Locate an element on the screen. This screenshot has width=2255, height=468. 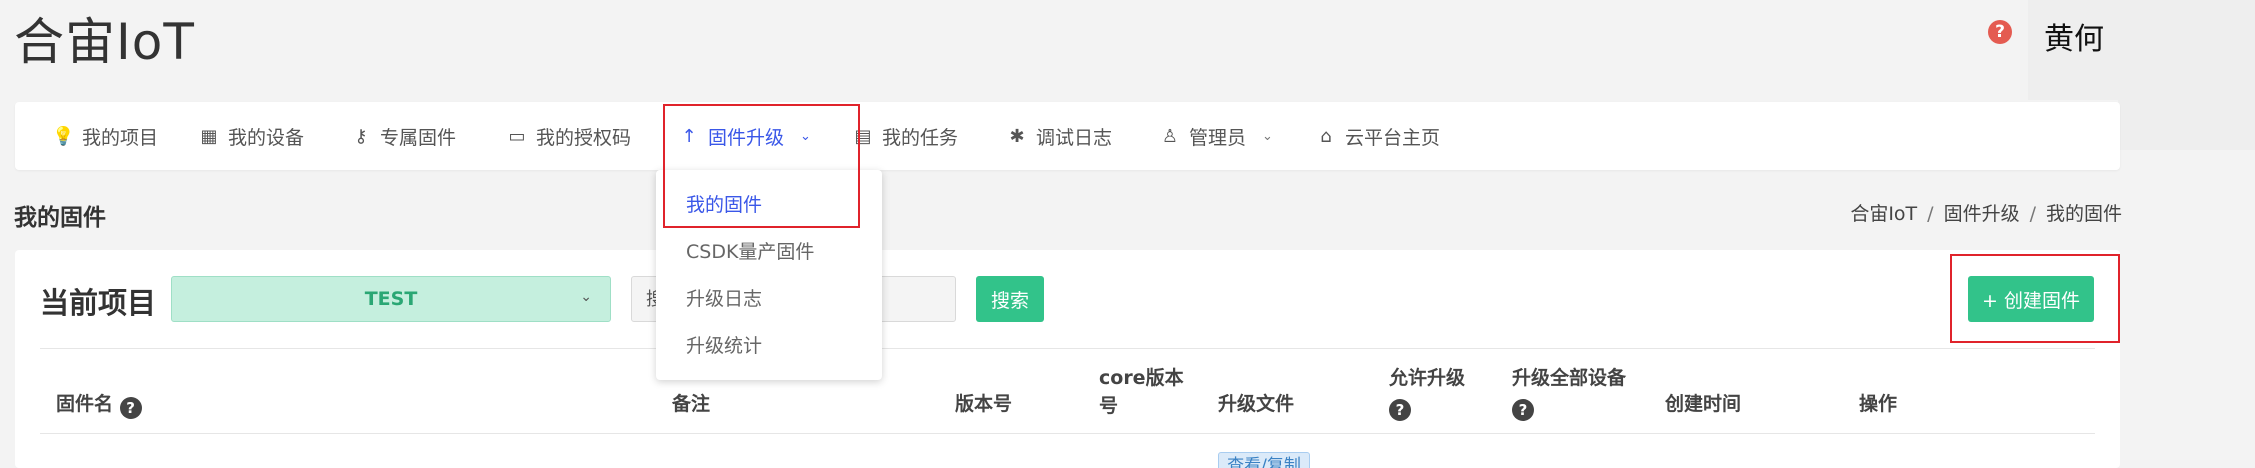
project-select-value: TEST is located at coordinates (391, 299).